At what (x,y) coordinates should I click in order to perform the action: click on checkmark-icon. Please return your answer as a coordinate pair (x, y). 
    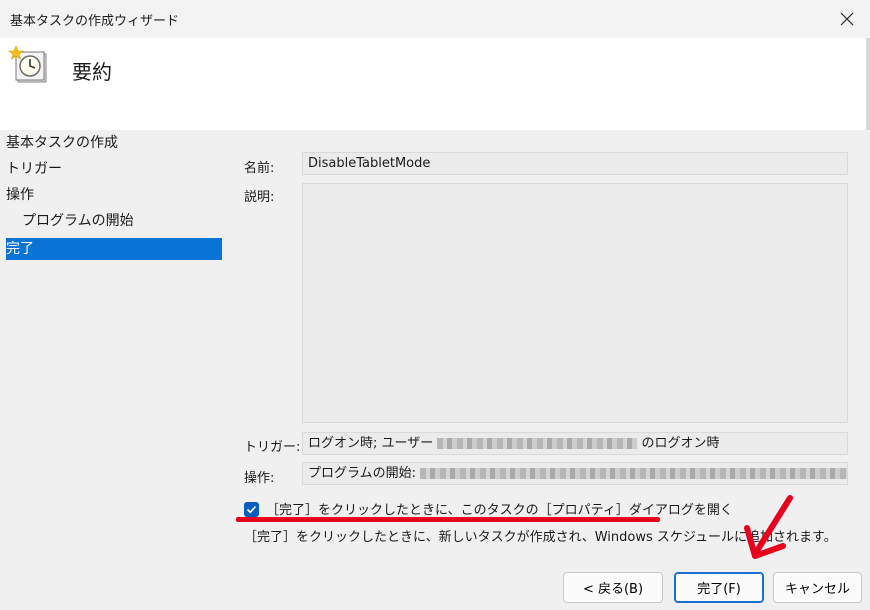
    Looking at the image, I should click on (251, 509).